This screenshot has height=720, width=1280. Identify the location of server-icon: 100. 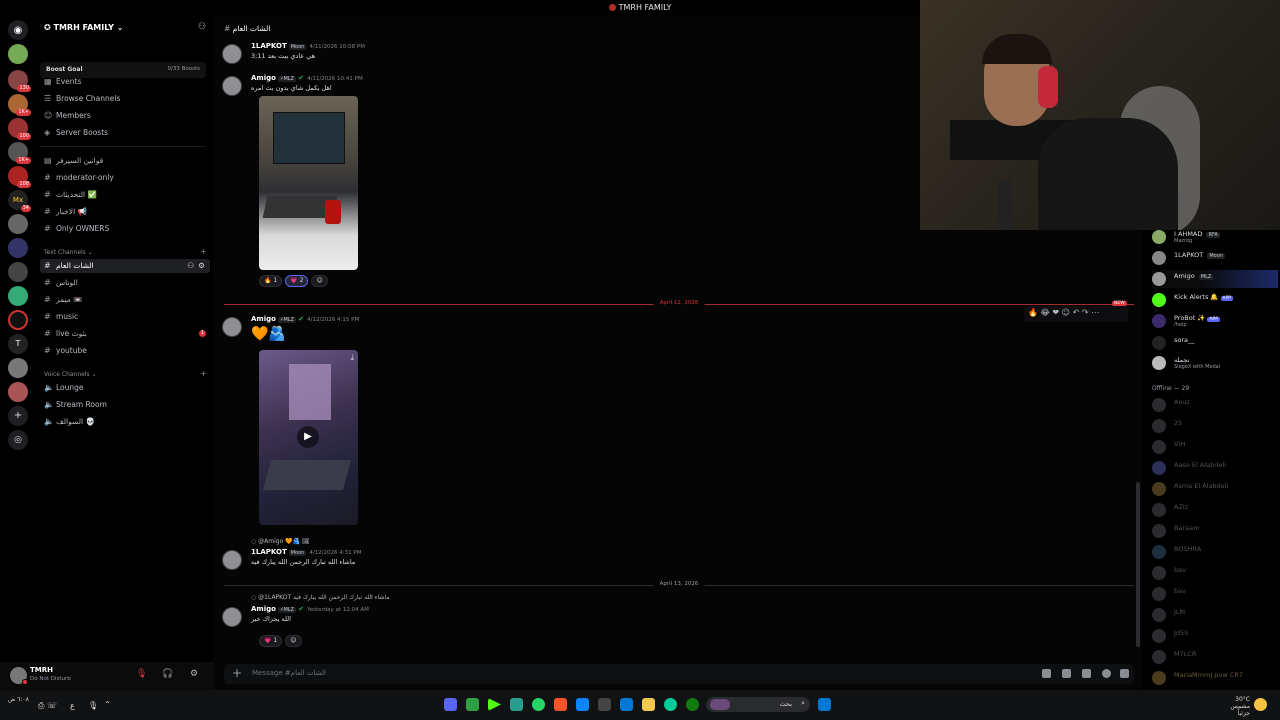
(19, 129).